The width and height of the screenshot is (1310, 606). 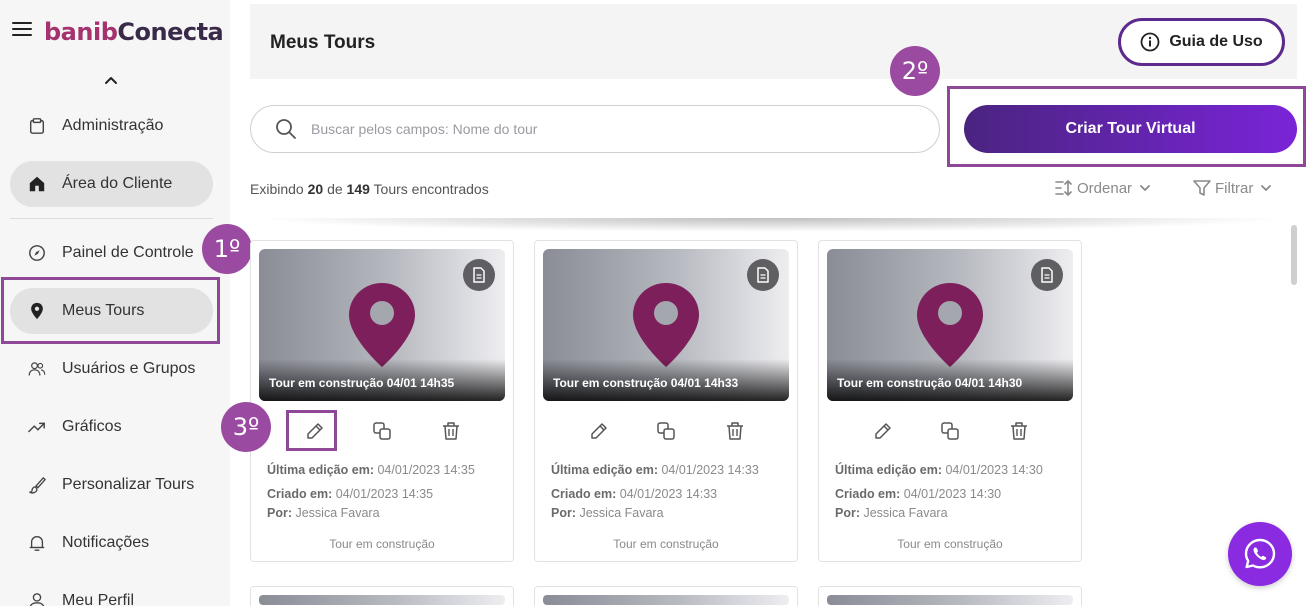 What do you see at coordinates (1260, 554) in the screenshot?
I see `whatsapp-button` at bounding box center [1260, 554].